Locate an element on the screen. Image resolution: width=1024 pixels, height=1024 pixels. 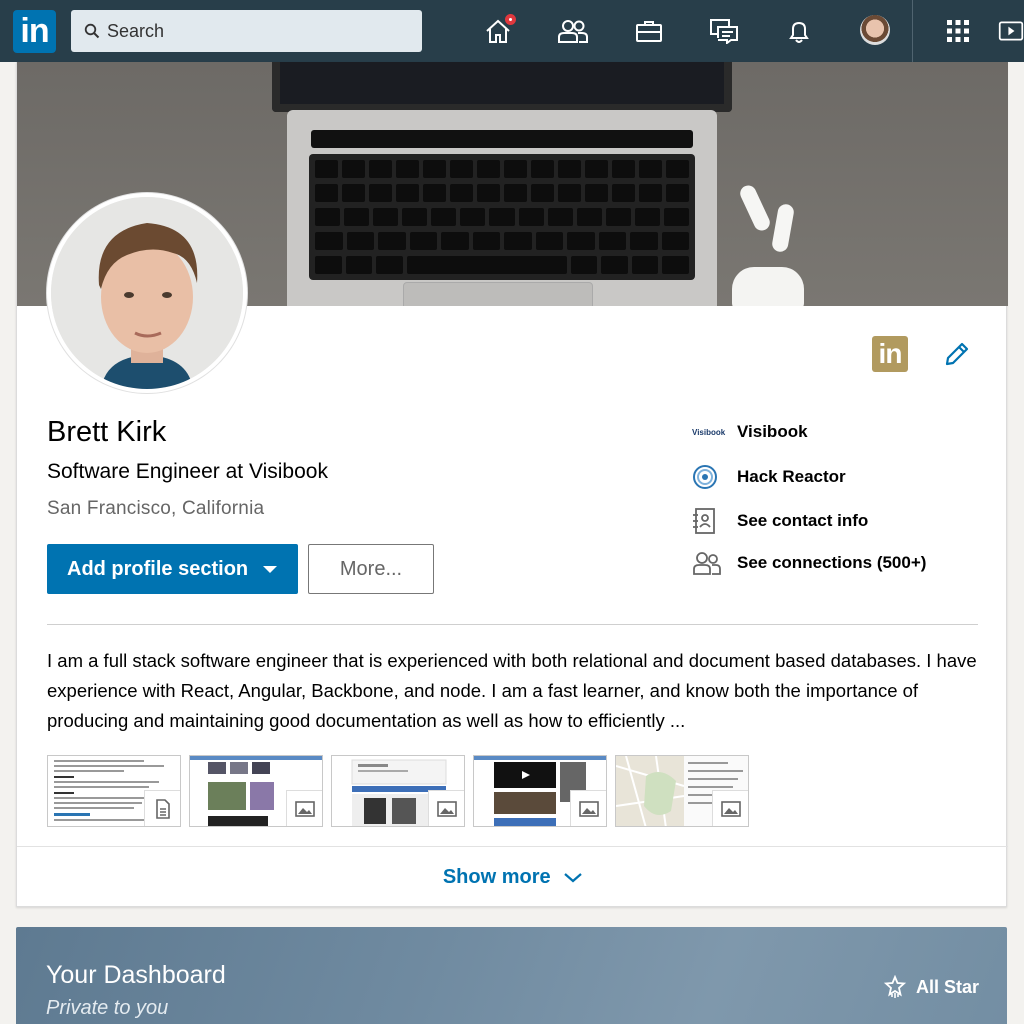
top-navigation-bar: in is located at coordinates (512, 31).